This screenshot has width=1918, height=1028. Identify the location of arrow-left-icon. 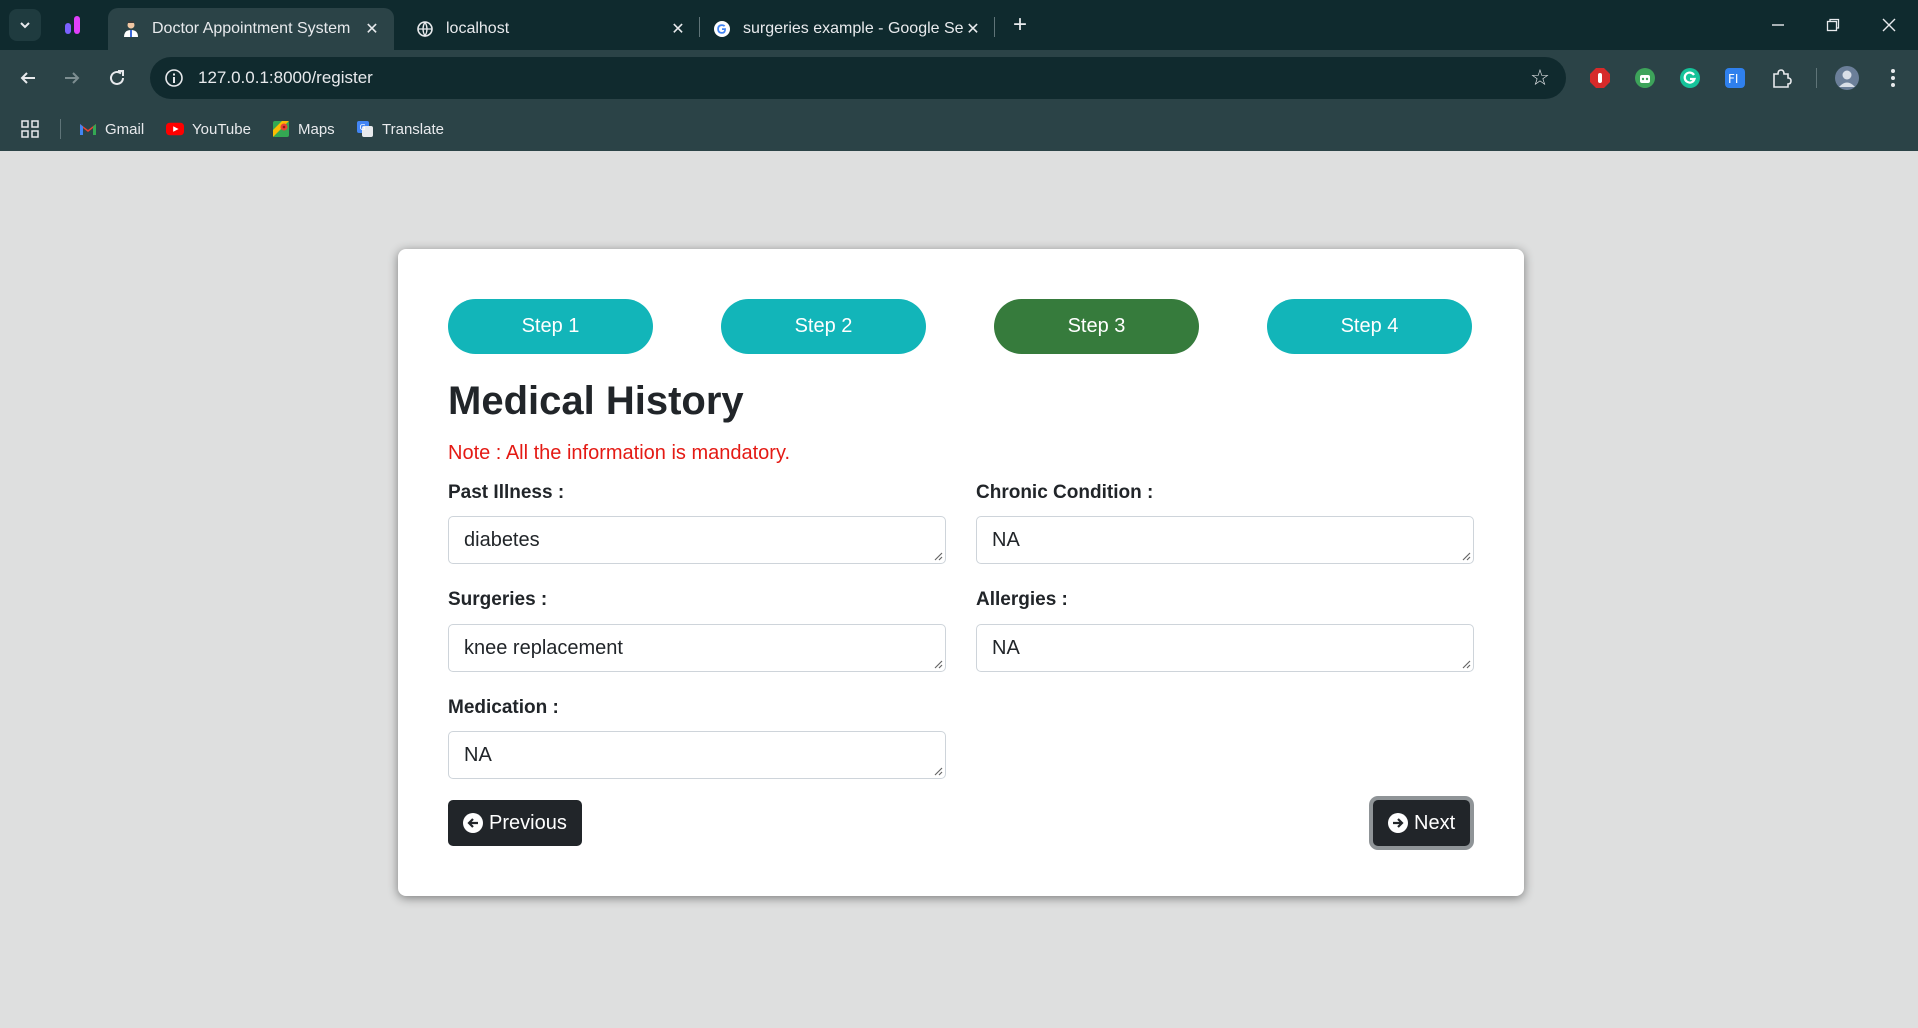
(27, 78).